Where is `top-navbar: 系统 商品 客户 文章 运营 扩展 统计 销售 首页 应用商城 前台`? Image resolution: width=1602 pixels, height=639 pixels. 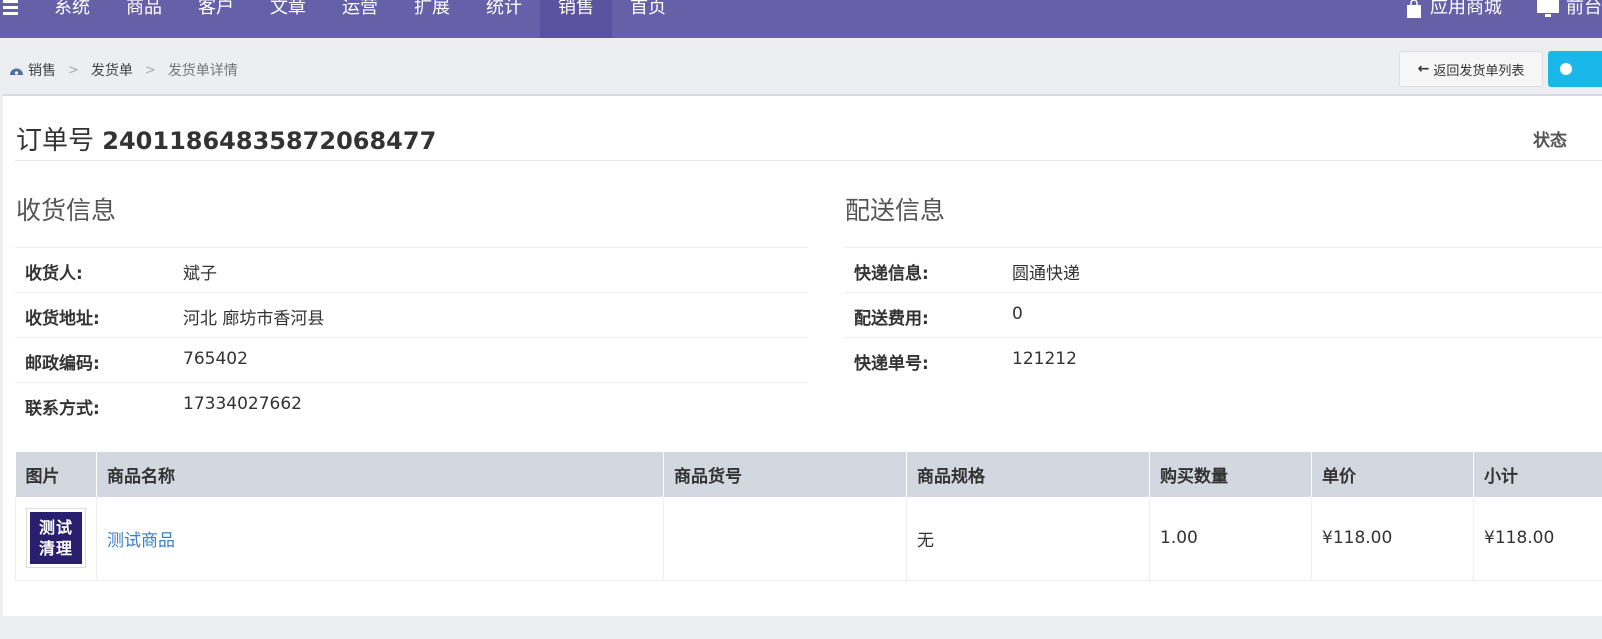 top-navbar: 系统 商品 客户 文章 运营 扩展 统计 销售 首页 应用商城 前台 is located at coordinates (801, 19).